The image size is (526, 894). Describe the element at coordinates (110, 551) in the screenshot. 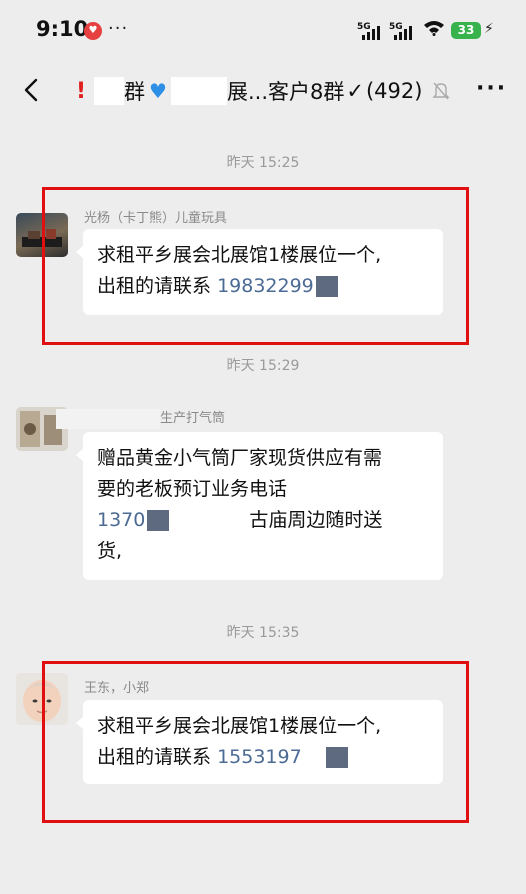

I see `message-line: 货,` at that location.